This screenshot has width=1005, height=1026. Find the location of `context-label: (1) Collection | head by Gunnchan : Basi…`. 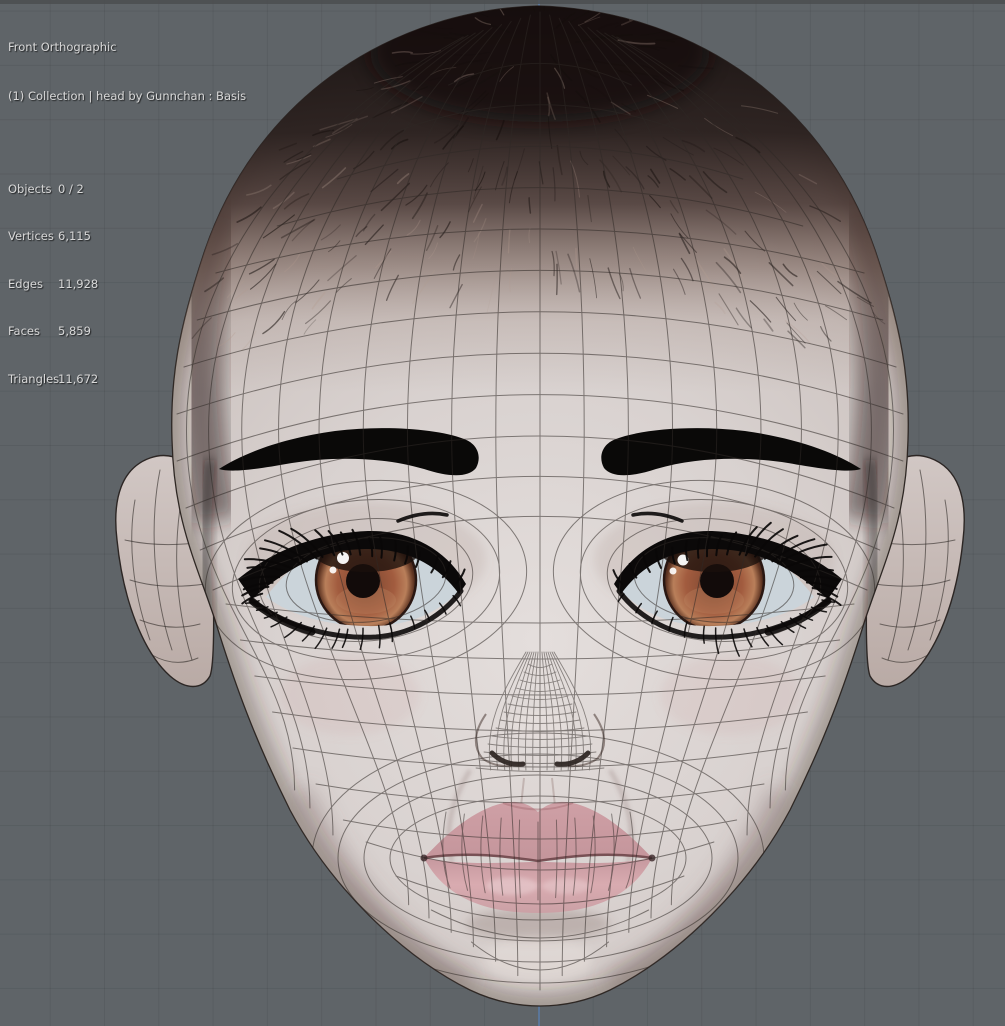

context-label: (1) Collection | head by Gunnchan : Basi… is located at coordinates (127, 96).